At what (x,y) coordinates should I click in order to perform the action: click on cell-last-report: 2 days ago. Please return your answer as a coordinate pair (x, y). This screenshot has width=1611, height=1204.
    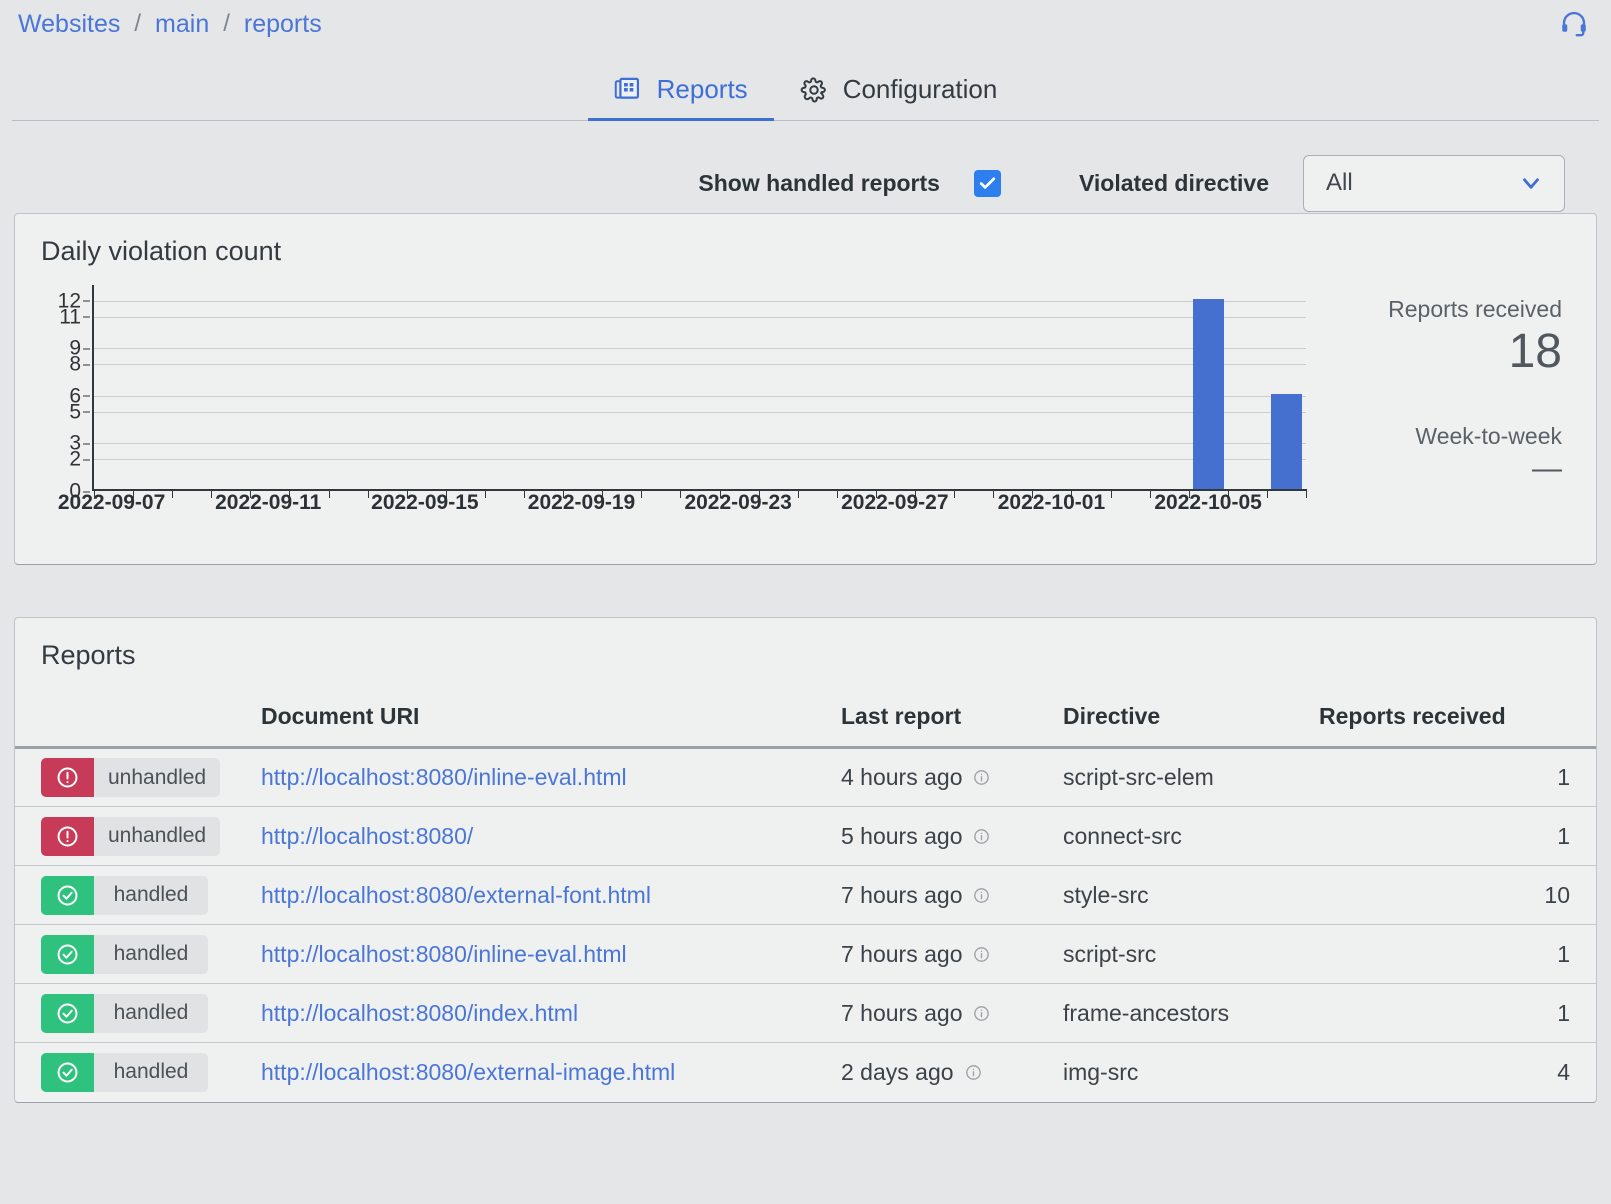
    Looking at the image, I should click on (952, 1072).